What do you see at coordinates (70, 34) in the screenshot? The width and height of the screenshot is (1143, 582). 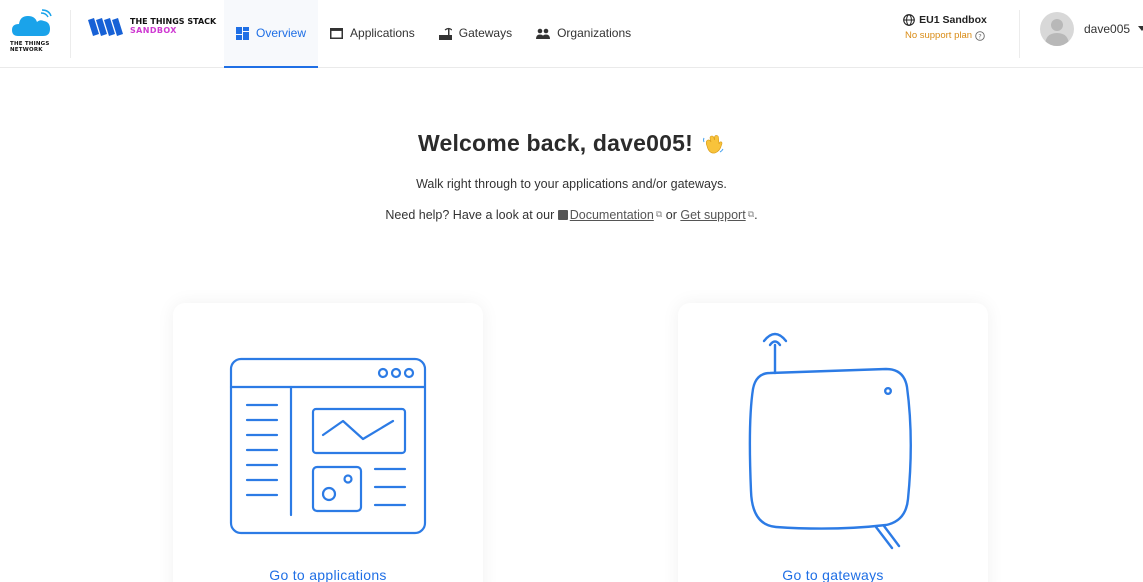 I see `header-divider` at bounding box center [70, 34].